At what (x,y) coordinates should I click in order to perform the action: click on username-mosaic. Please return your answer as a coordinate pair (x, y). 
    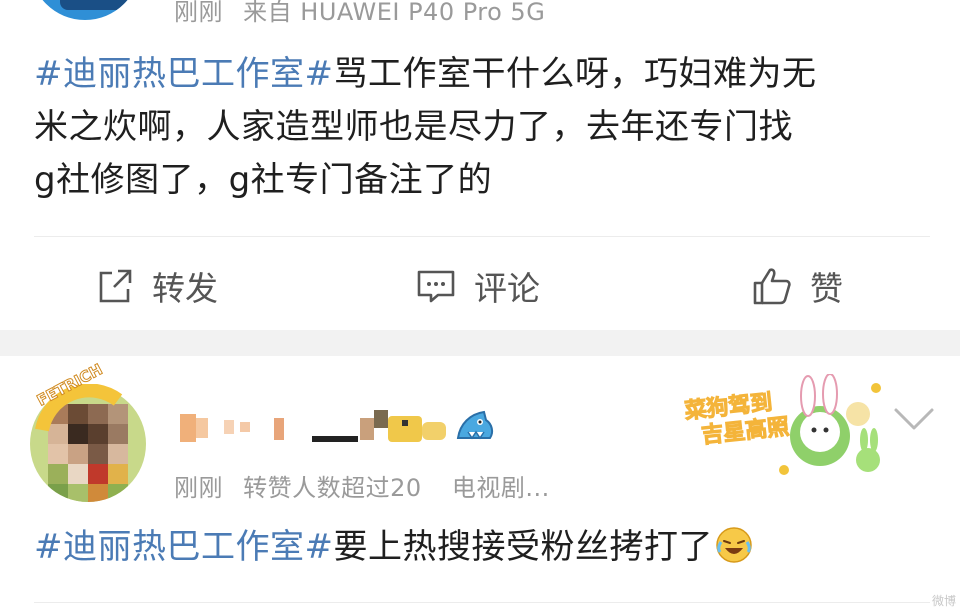
    Looking at the image, I should click on (313, 426).